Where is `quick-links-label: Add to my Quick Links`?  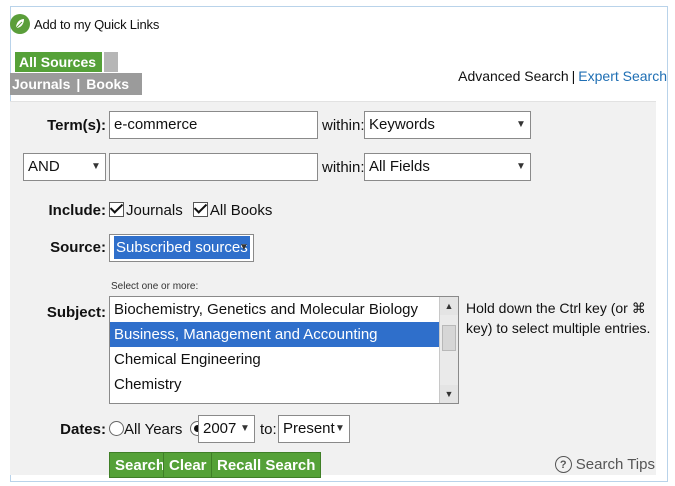 quick-links-label: Add to my Quick Links is located at coordinates (96, 24).